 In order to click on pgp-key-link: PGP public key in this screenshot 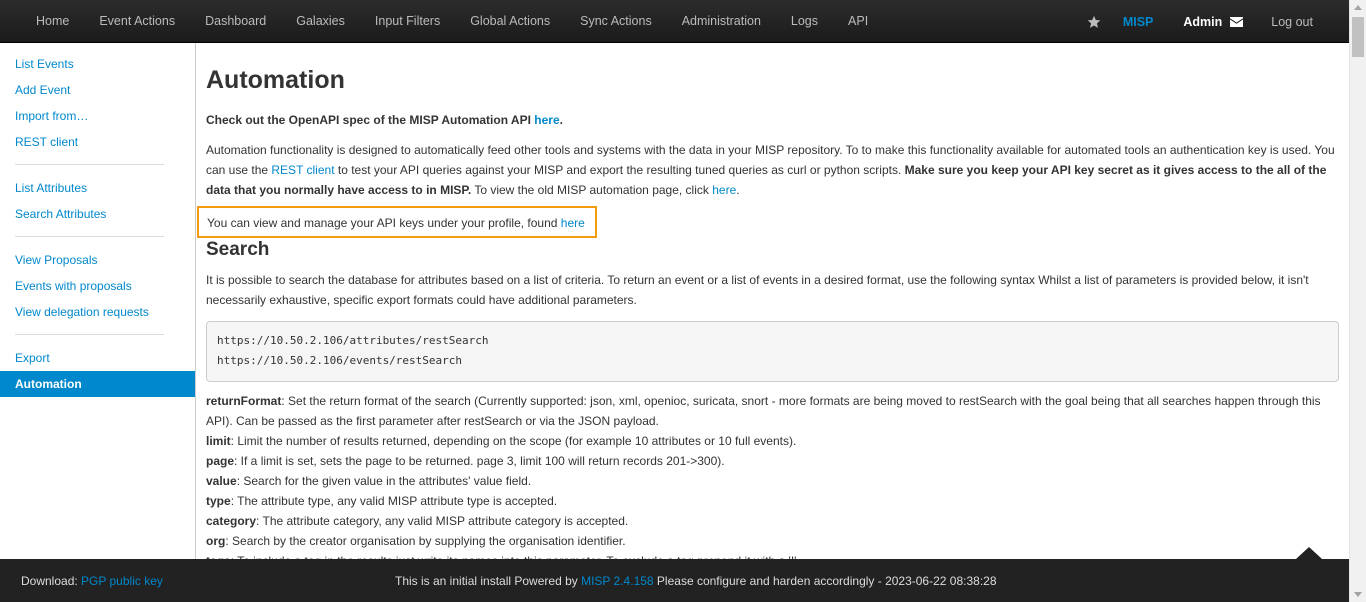, I will do `click(122, 581)`.